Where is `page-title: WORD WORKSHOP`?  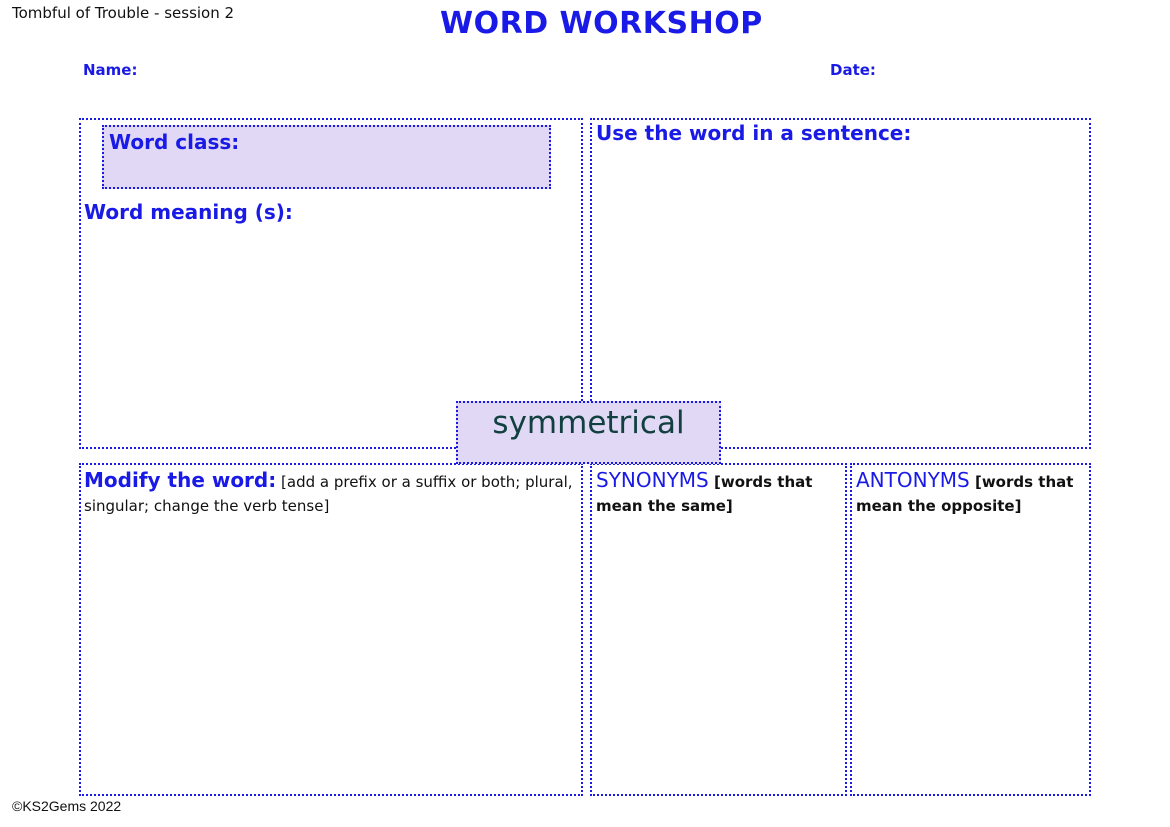
page-title: WORD WORKSHOP is located at coordinates (601, 23).